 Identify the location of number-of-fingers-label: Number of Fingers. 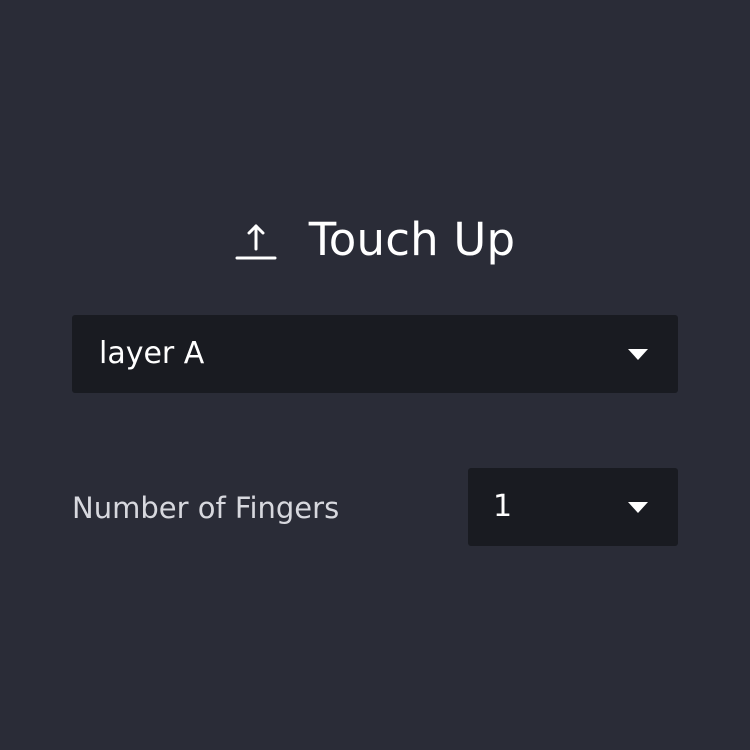
(206, 508).